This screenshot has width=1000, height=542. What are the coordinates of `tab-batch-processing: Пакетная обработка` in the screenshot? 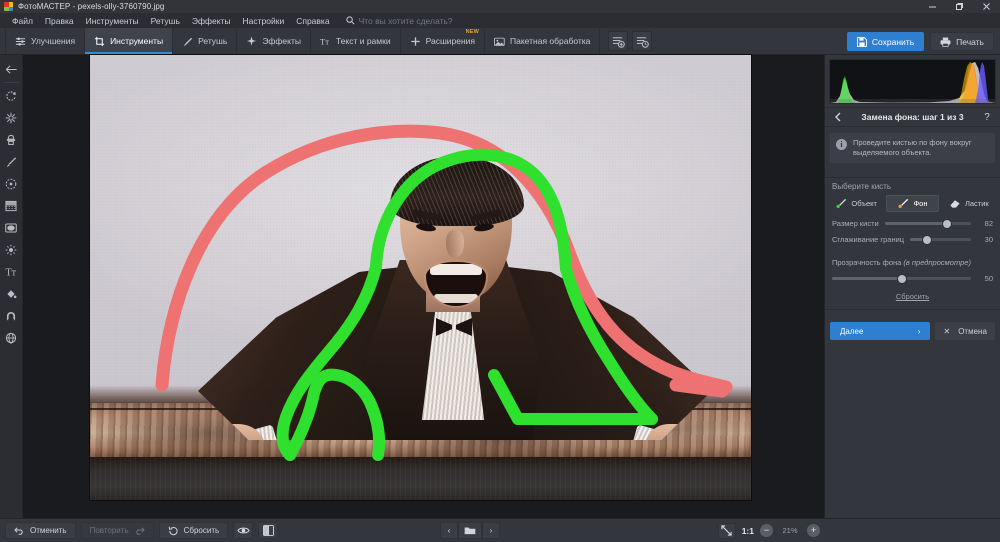 It's located at (543, 41).